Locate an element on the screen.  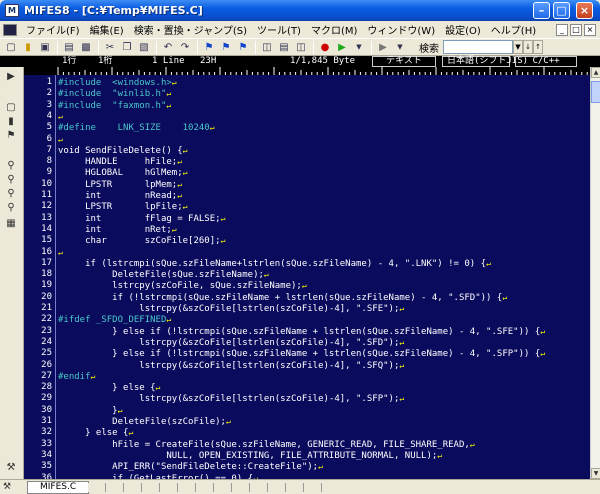
search-input is located at coordinates (478, 47).